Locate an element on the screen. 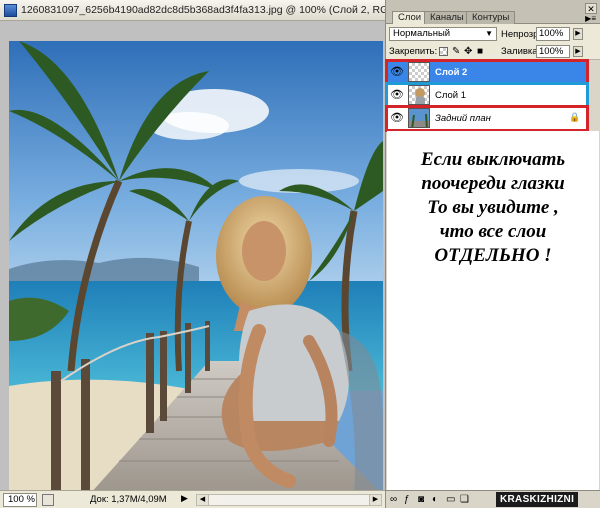 The width and height of the screenshot is (600, 508). beach-thumbnail-icon is located at coordinates (419, 118).